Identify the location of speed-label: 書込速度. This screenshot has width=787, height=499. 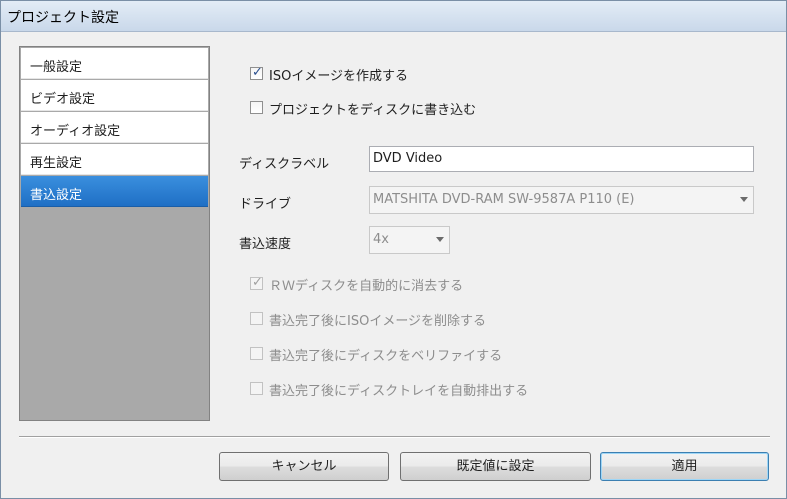
(265, 244).